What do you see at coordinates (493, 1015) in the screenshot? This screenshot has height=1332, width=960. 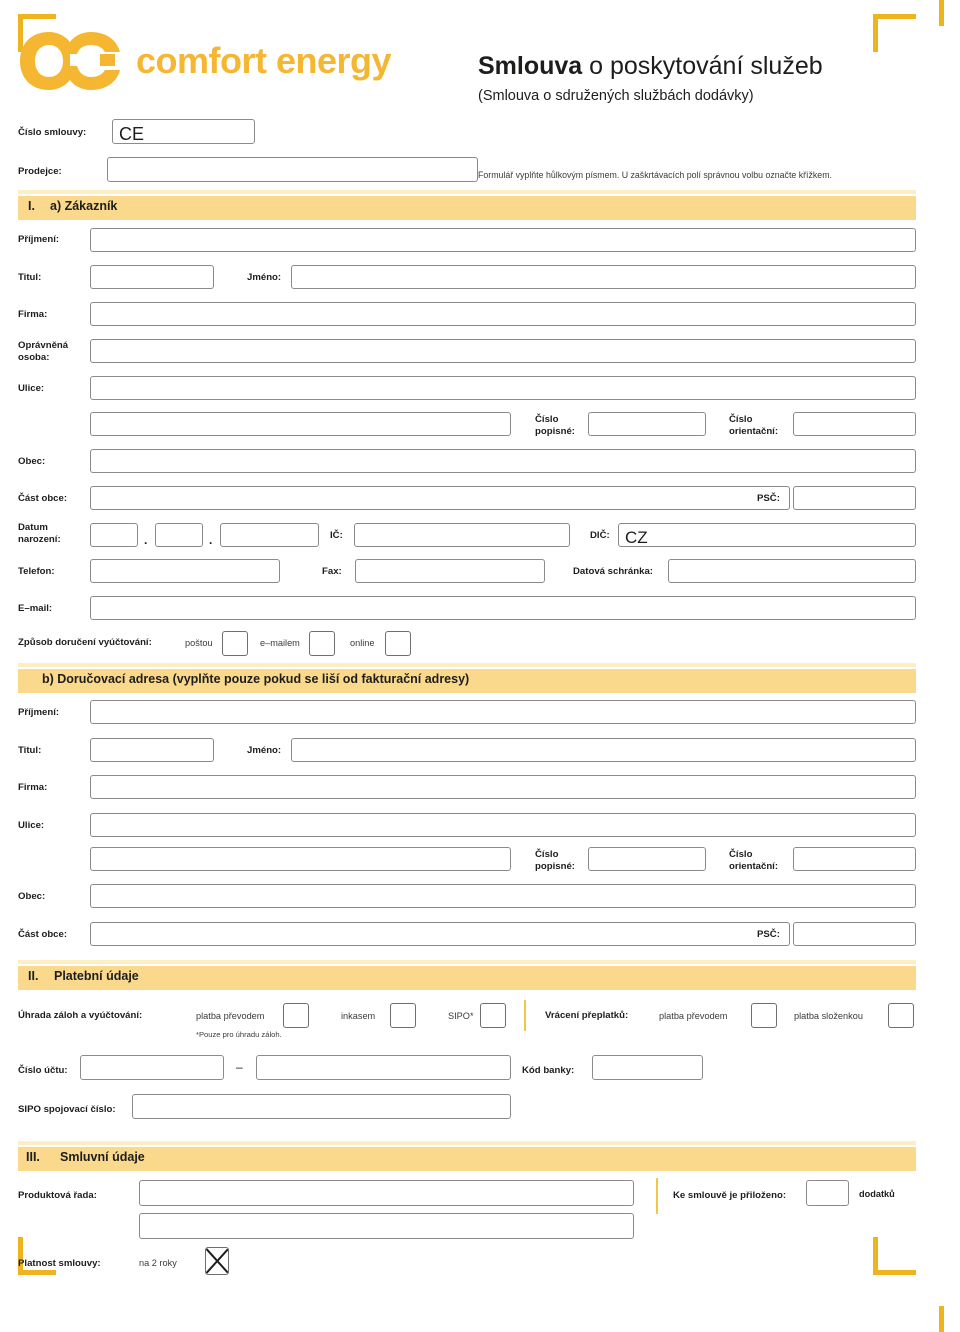 I see `checkbox-sipo` at bounding box center [493, 1015].